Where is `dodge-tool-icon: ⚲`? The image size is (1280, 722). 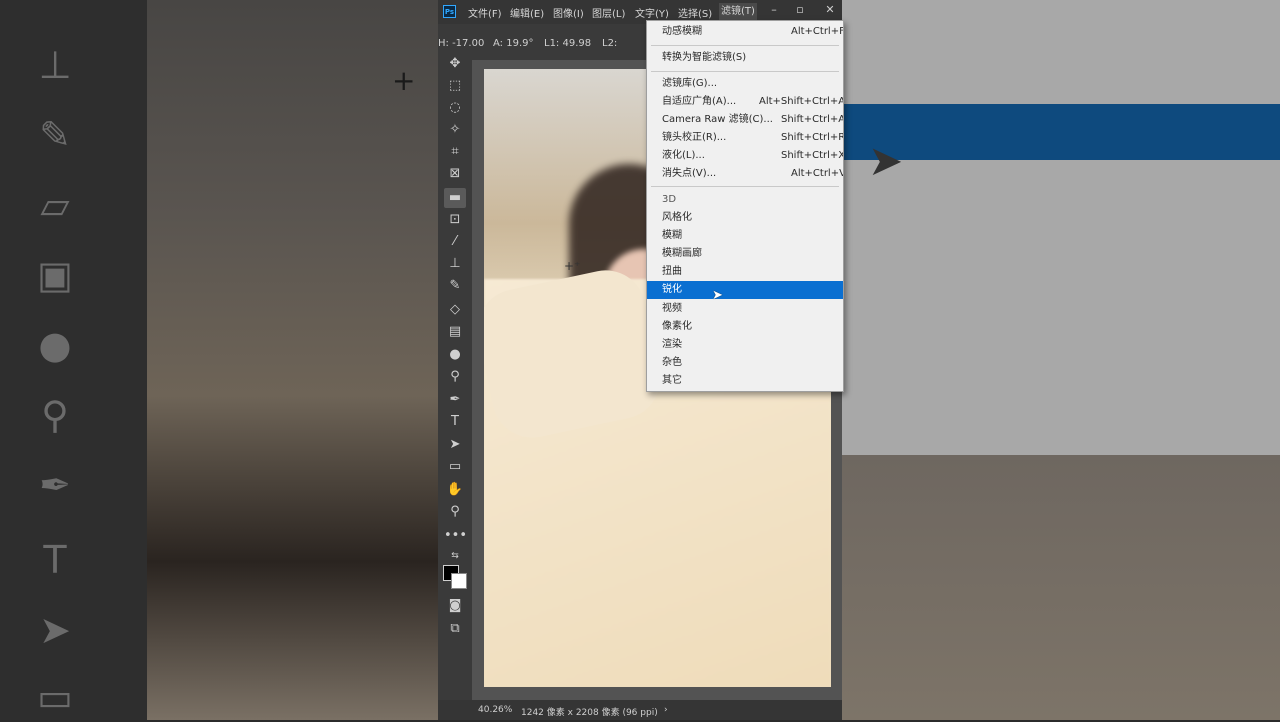 dodge-tool-icon: ⚲ is located at coordinates (455, 377).